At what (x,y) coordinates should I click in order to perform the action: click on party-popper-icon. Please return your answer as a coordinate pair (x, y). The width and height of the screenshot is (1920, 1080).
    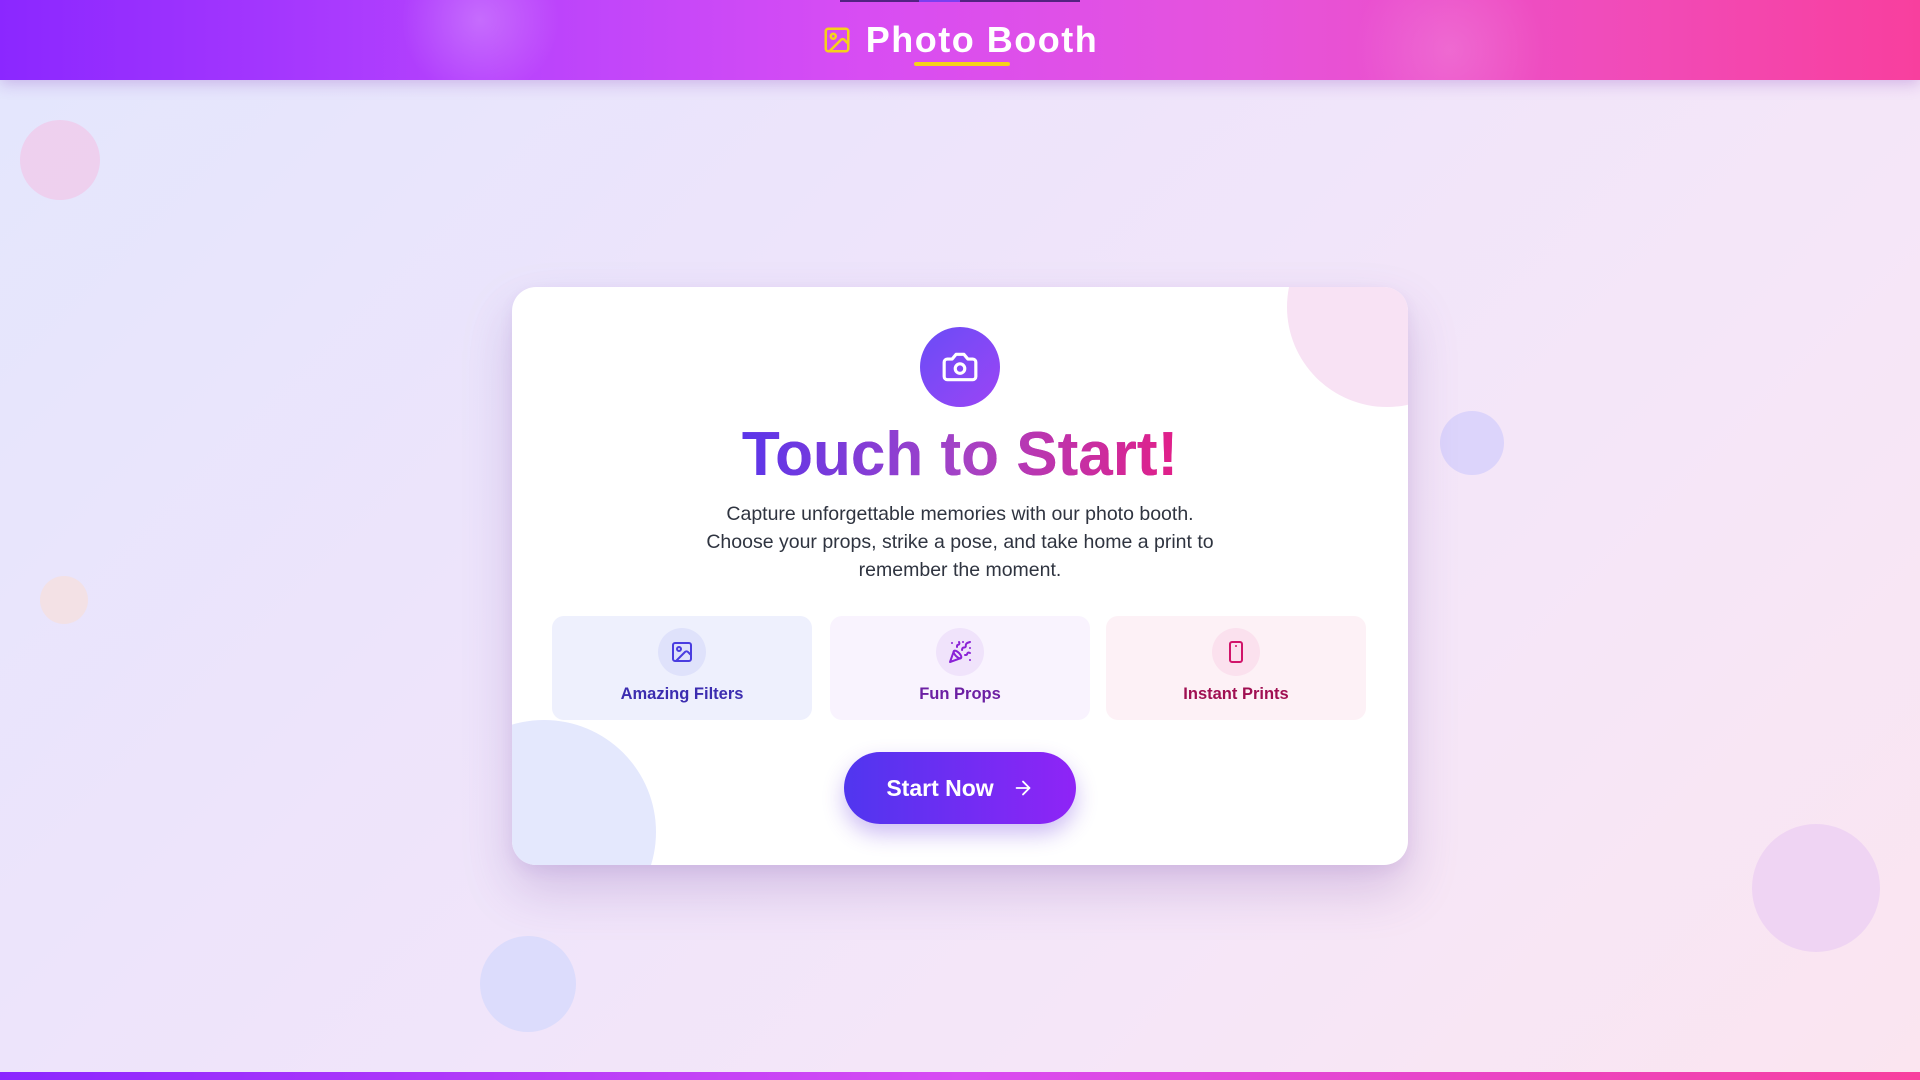
    Looking at the image, I should click on (960, 652).